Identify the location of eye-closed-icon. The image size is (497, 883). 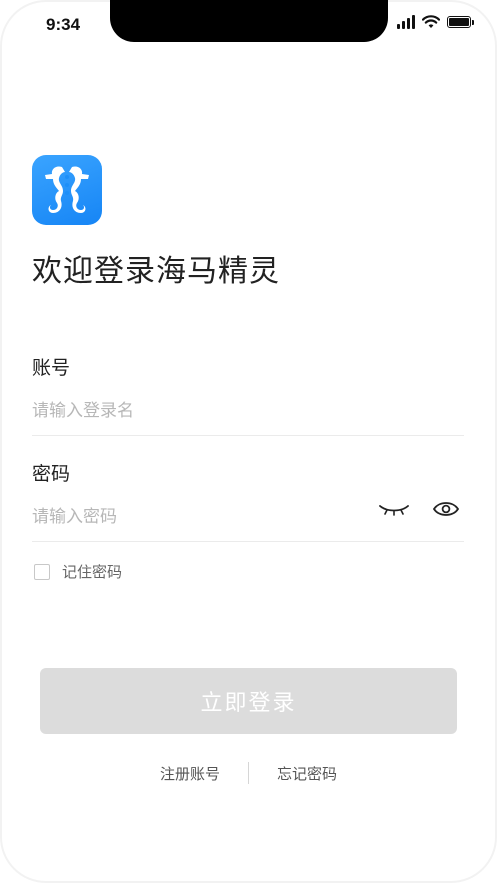
(394, 509).